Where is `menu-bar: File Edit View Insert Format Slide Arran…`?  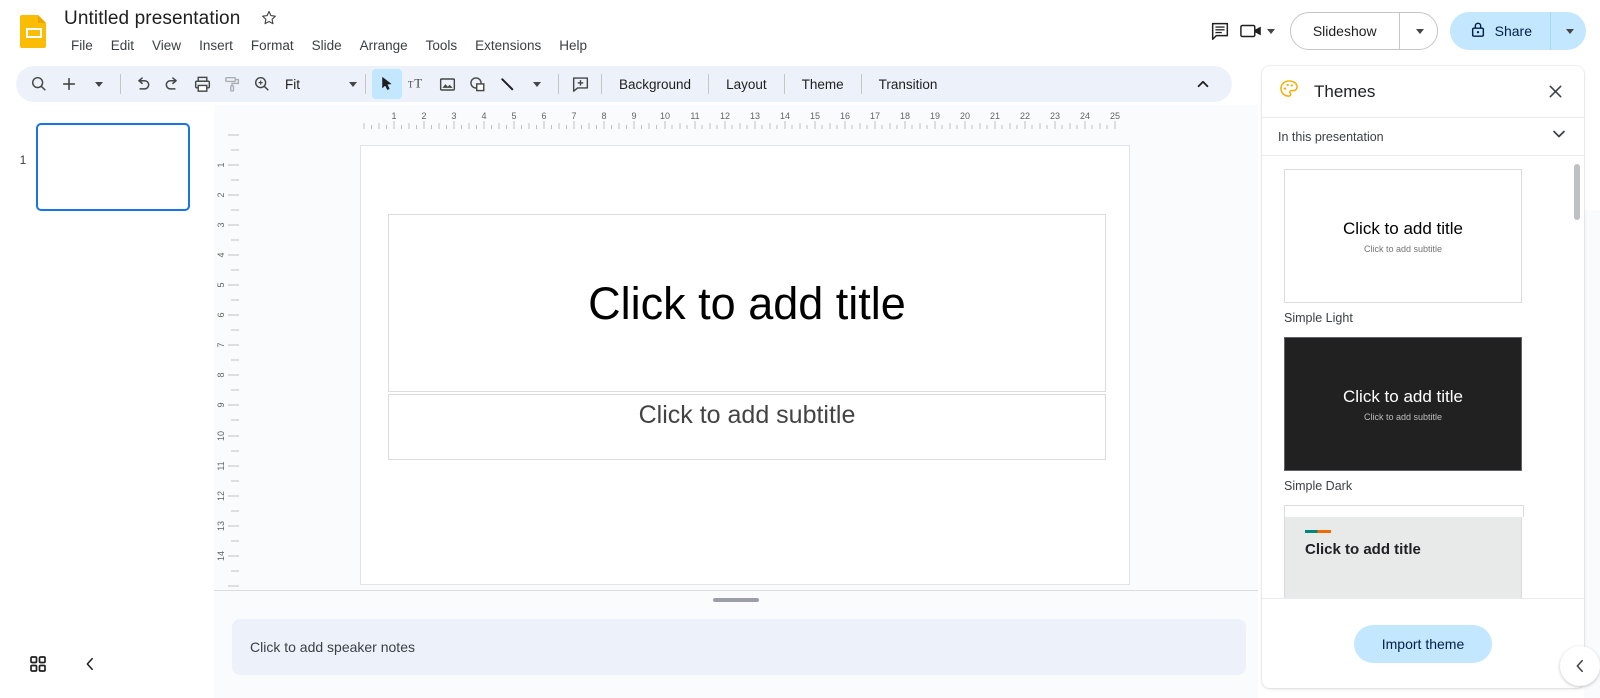
menu-bar: File Edit View Insert Format Slide Arran… is located at coordinates (329, 45).